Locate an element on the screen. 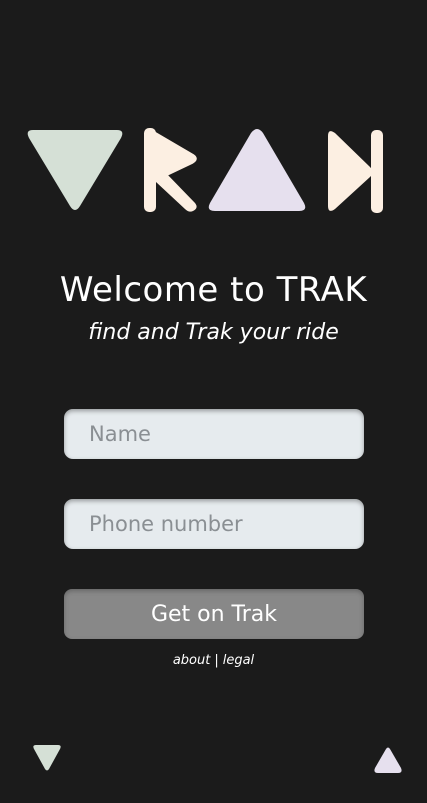 The image size is (427, 803). phone-number-input is located at coordinates (214, 524).